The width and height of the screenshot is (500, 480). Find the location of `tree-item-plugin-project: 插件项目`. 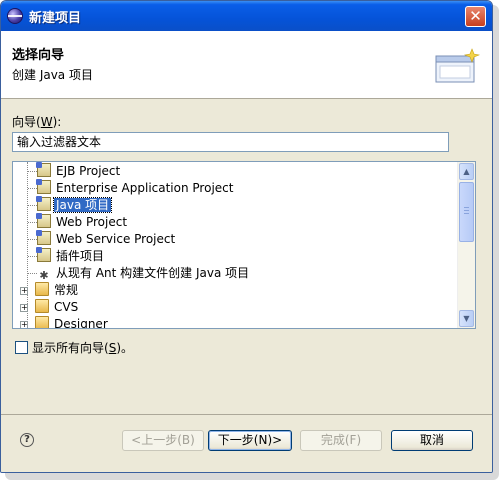

tree-item-plugin-project: 插件项目 is located at coordinates (71, 256).